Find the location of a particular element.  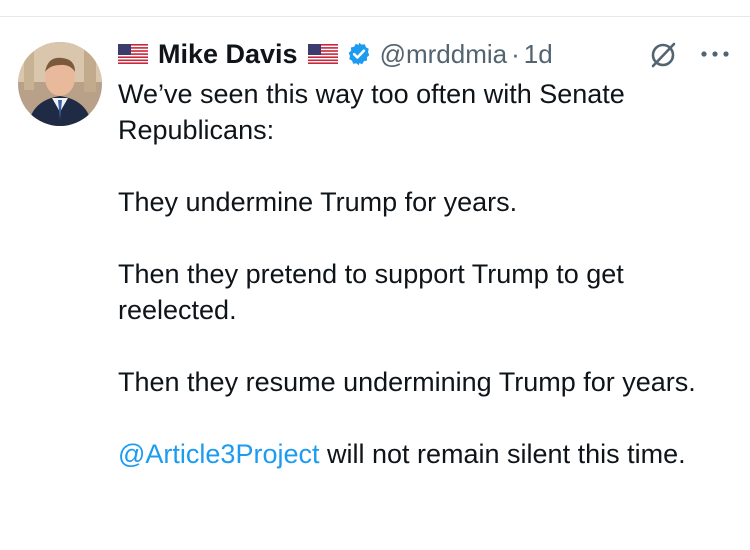

tweet-paragraph: They undermine Trump for years. is located at coordinates (318, 202).